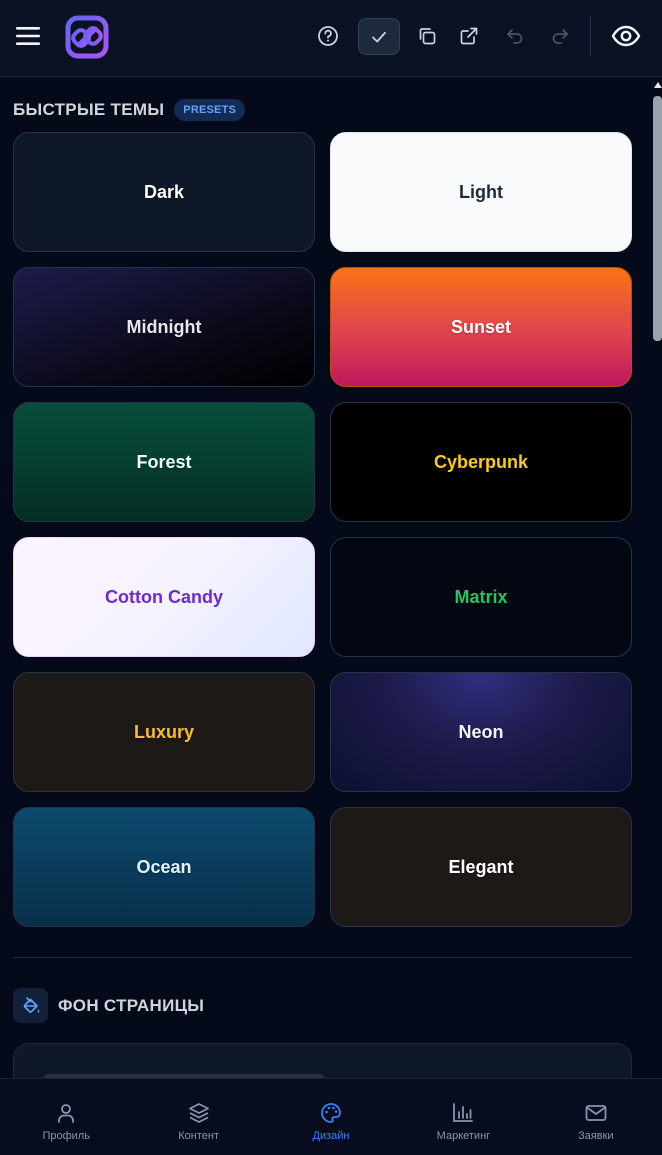 Image resolution: width=662 pixels, height=1155 pixels. Describe the element at coordinates (198, 1136) in the screenshot. I see `nav-label: Контент` at that location.